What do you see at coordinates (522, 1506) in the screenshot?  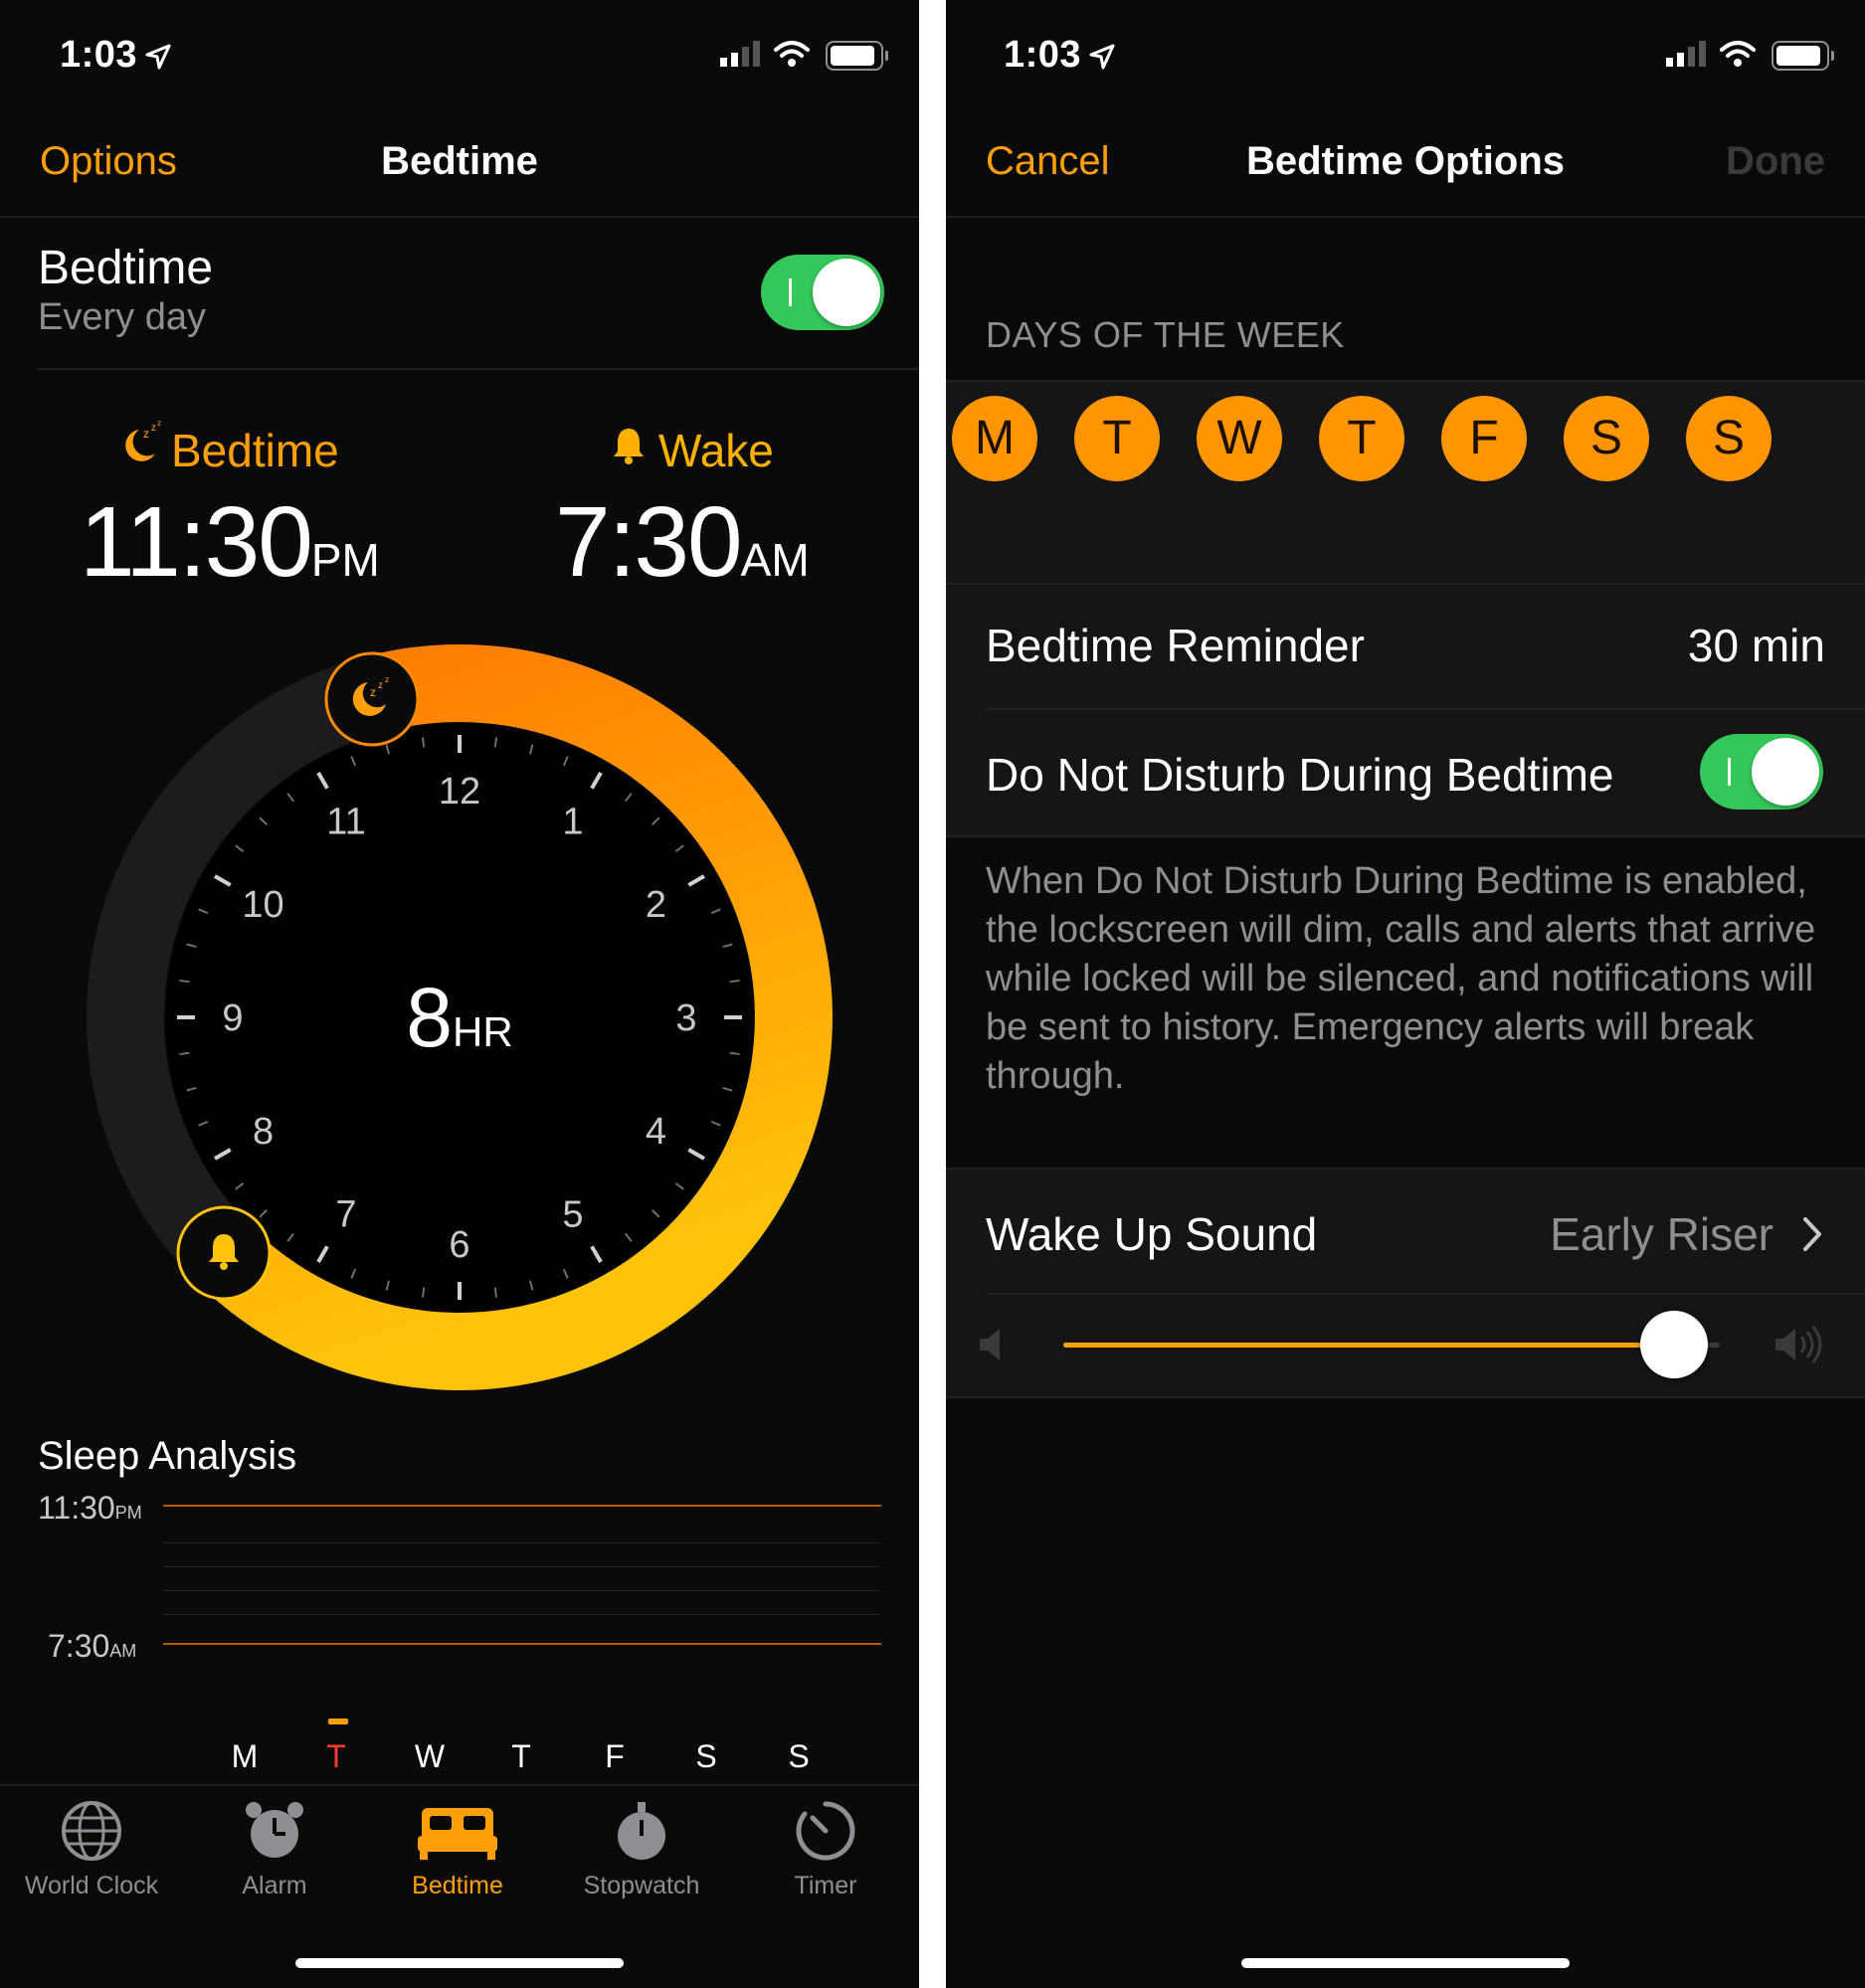 I see `sleep-analysis-start-line` at bounding box center [522, 1506].